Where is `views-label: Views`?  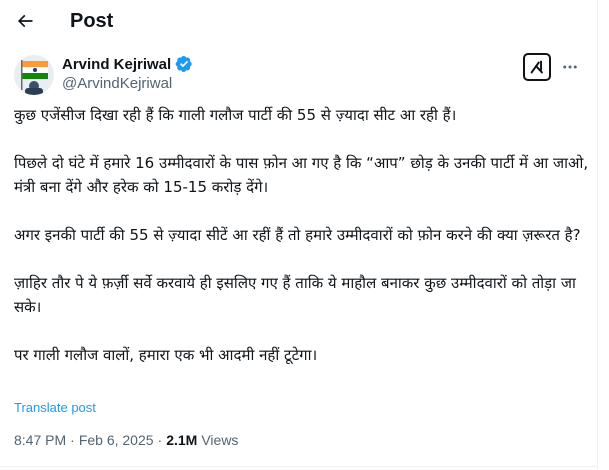 views-label: Views is located at coordinates (220, 440).